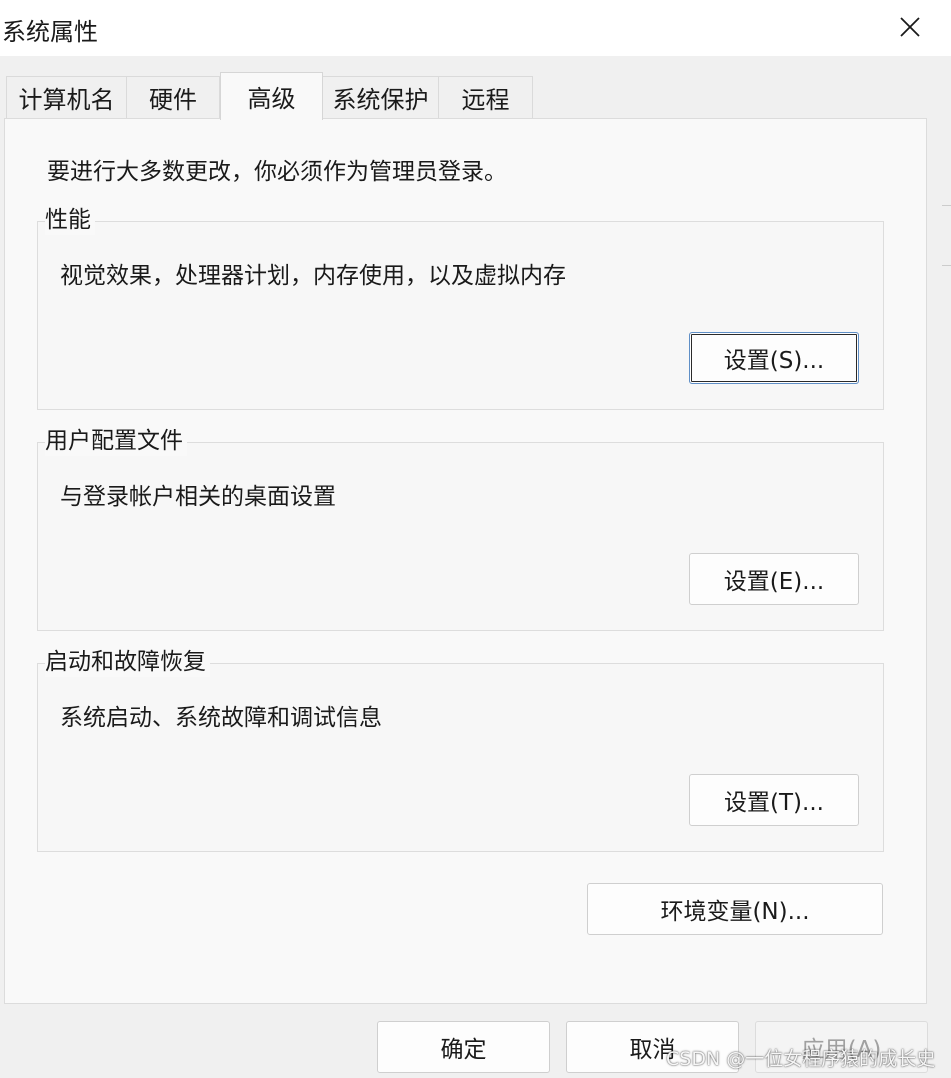 This screenshot has height=1078, width=951. What do you see at coordinates (50, 32) in the screenshot?
I see `window-title: 系统属性` at bounding box center [50, 32].